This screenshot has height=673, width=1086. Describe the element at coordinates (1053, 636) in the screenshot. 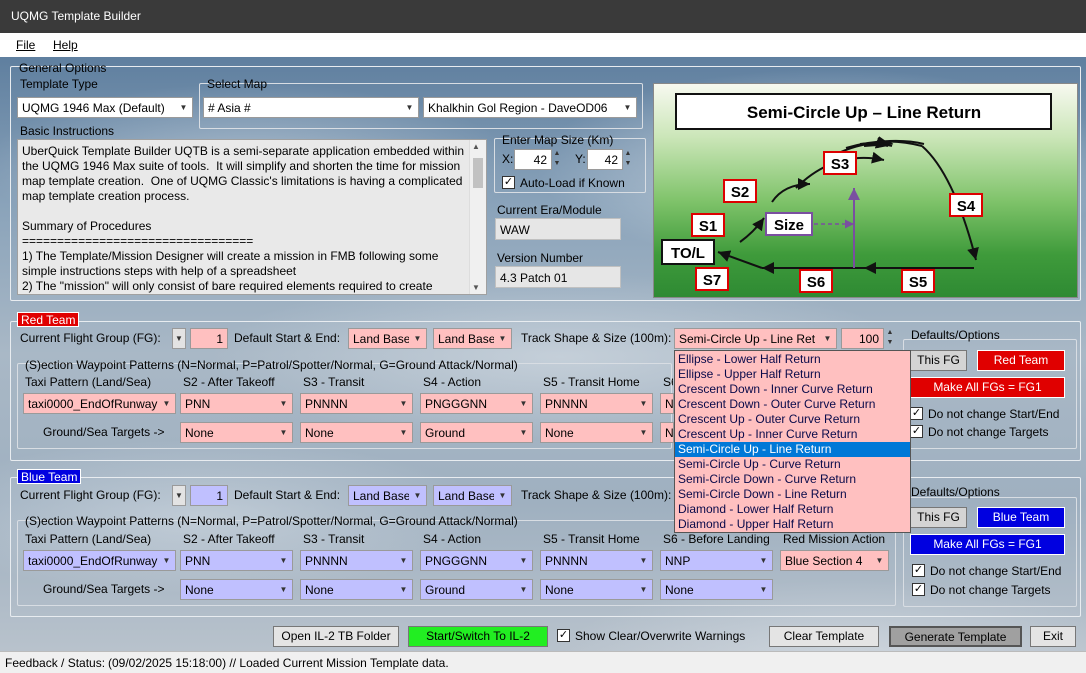

I see `exit-button: Exit` at that location.